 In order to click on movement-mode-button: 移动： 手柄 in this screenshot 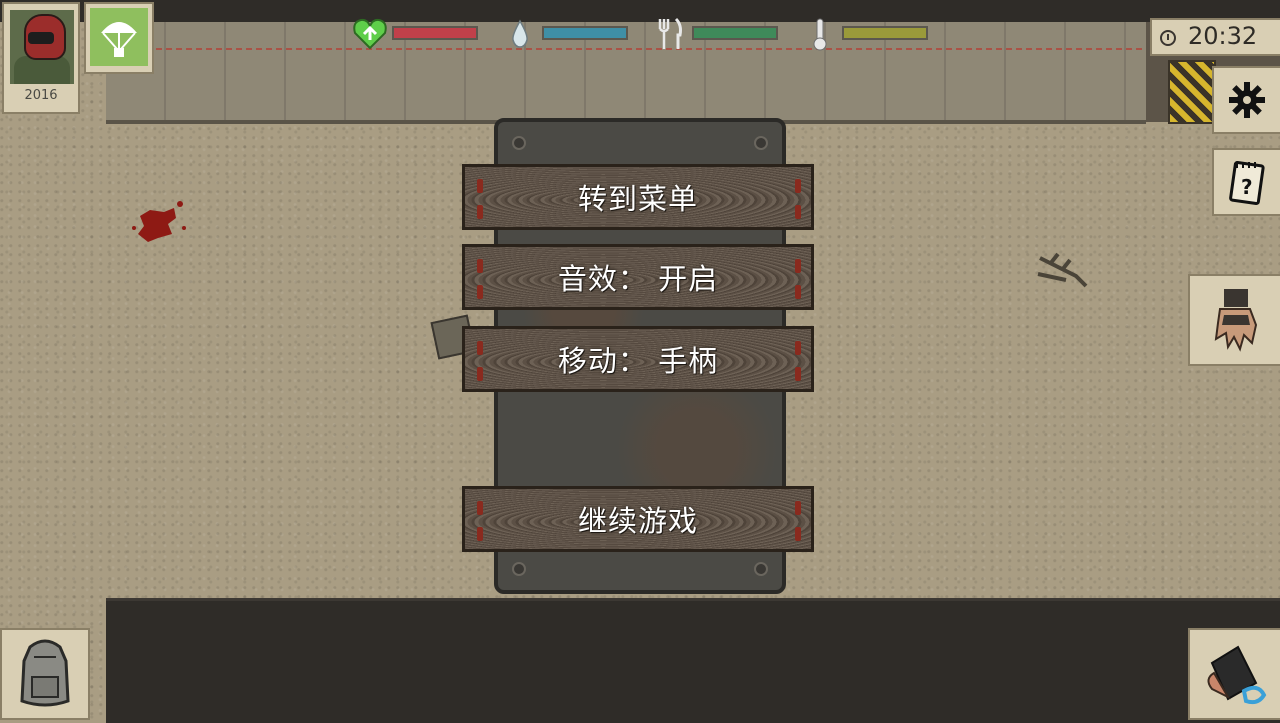, I will do `click(638, 359)`.